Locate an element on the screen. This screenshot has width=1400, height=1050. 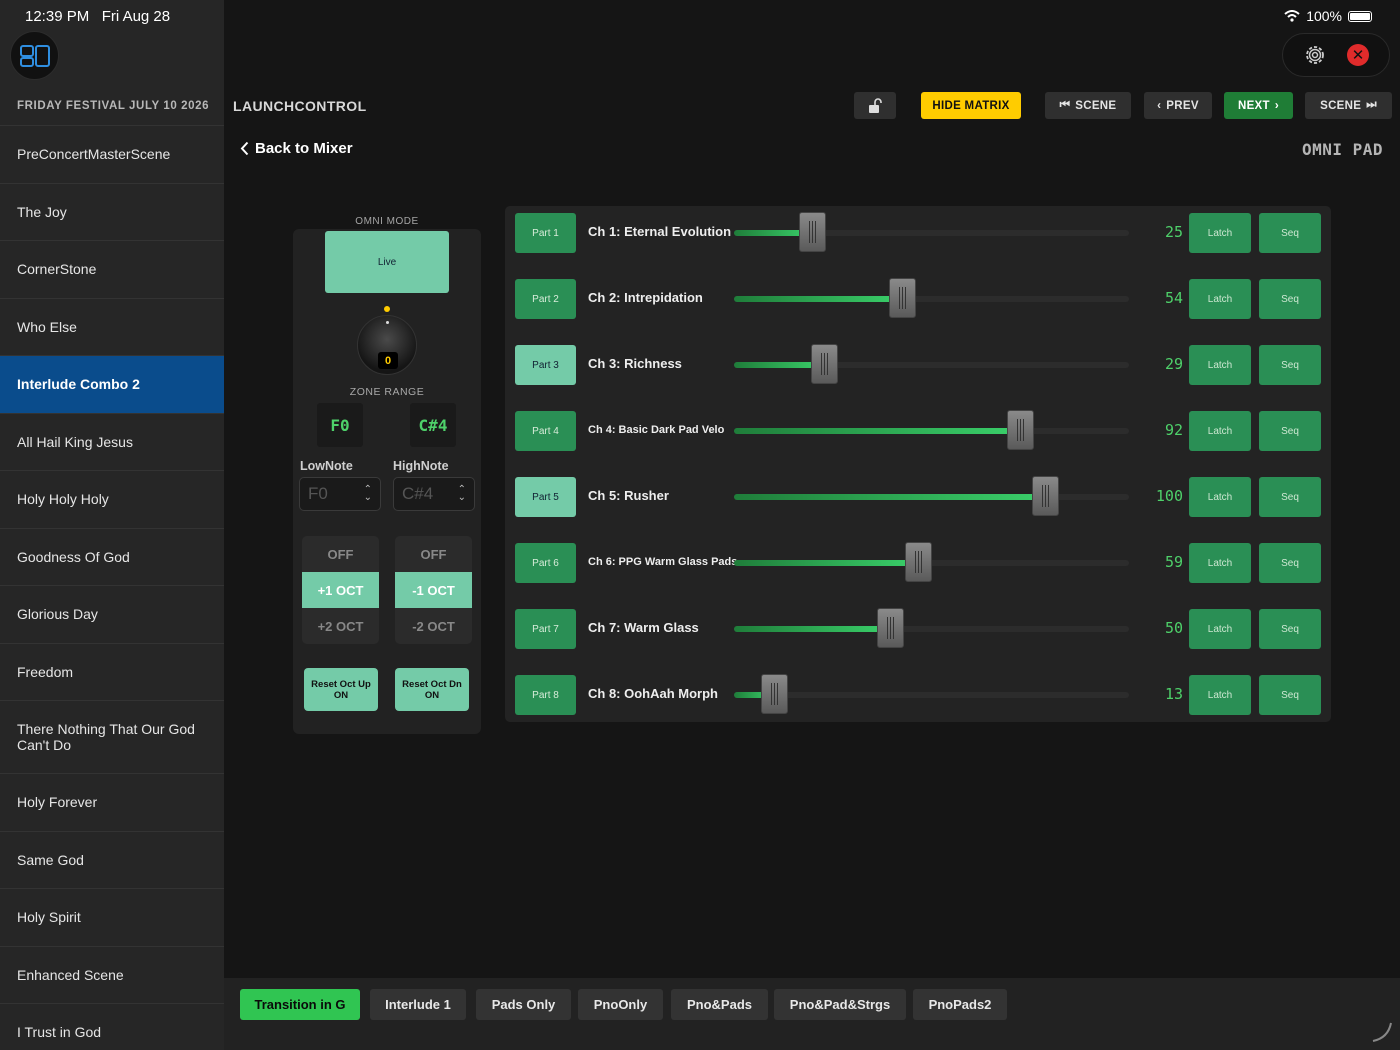
song-item: There Nothing That Our God Can't Do is located at coordinates (112, 737).